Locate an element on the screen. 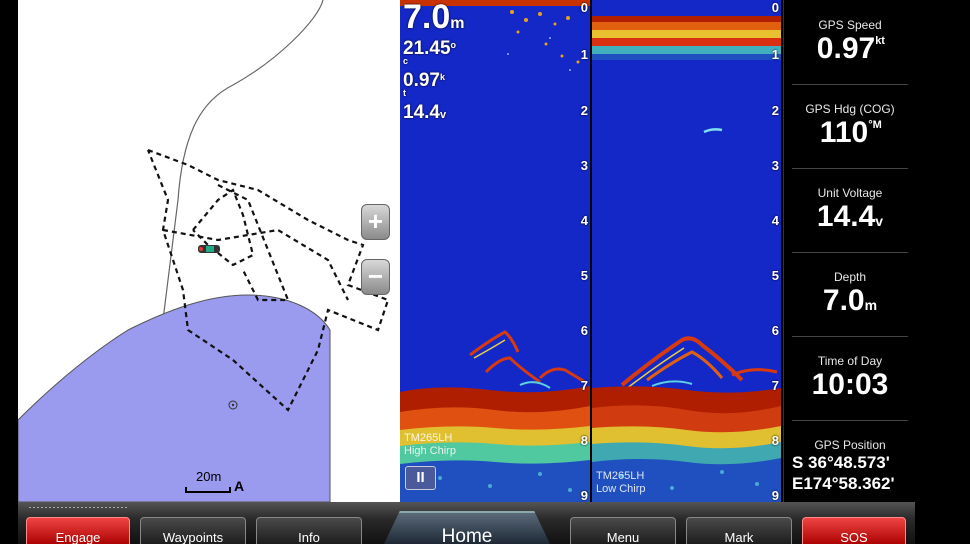  boat-position-icon is located at coordinates (209, 249).